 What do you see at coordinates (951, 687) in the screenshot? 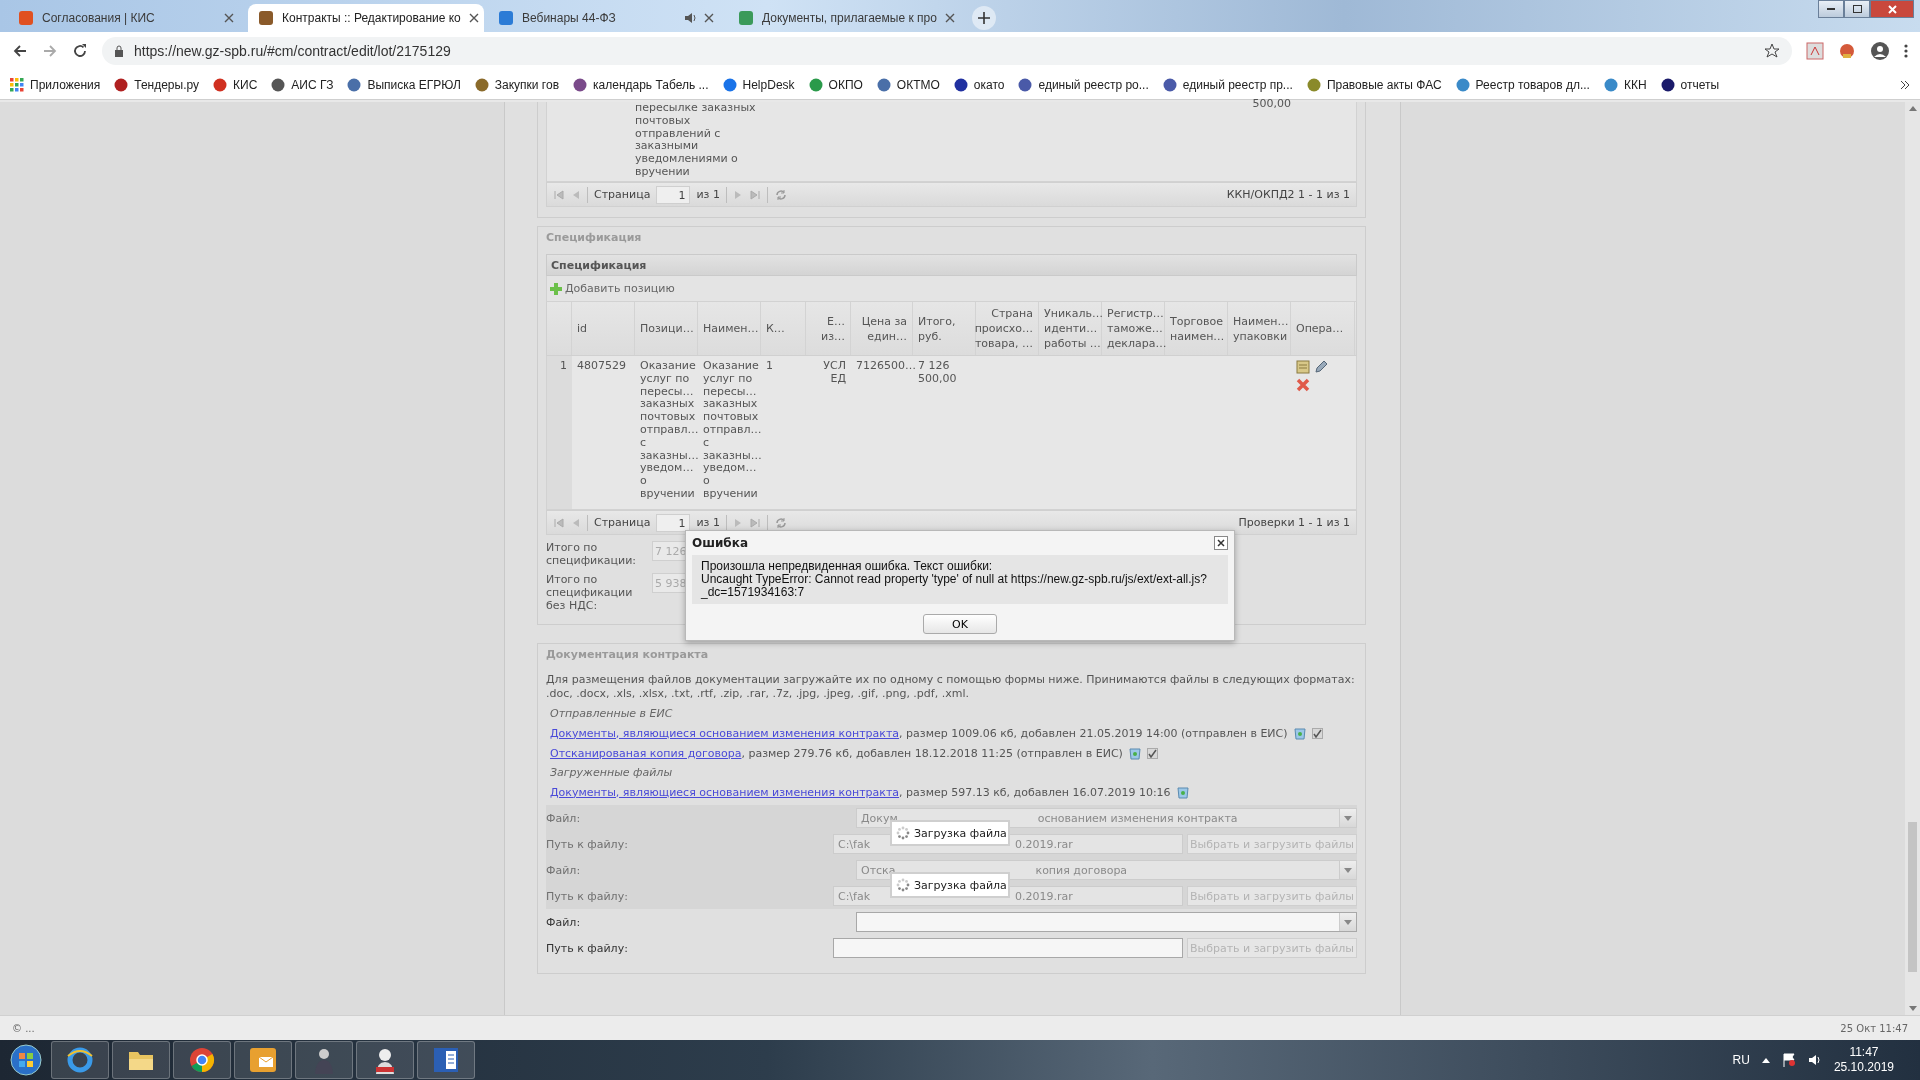
I see `instruction-text: Для размещения файлов документации загружайте их по одному с помощью формы ниже. Принимаются файлы в следующих форматах: .doc, .docx, .xls, .xlsx, .txt, .rtf, .zip, .rar, .7z, .jpg, .jpeg, .gif, .png, .pdf, .xml.` at bounding box center [951, 687].